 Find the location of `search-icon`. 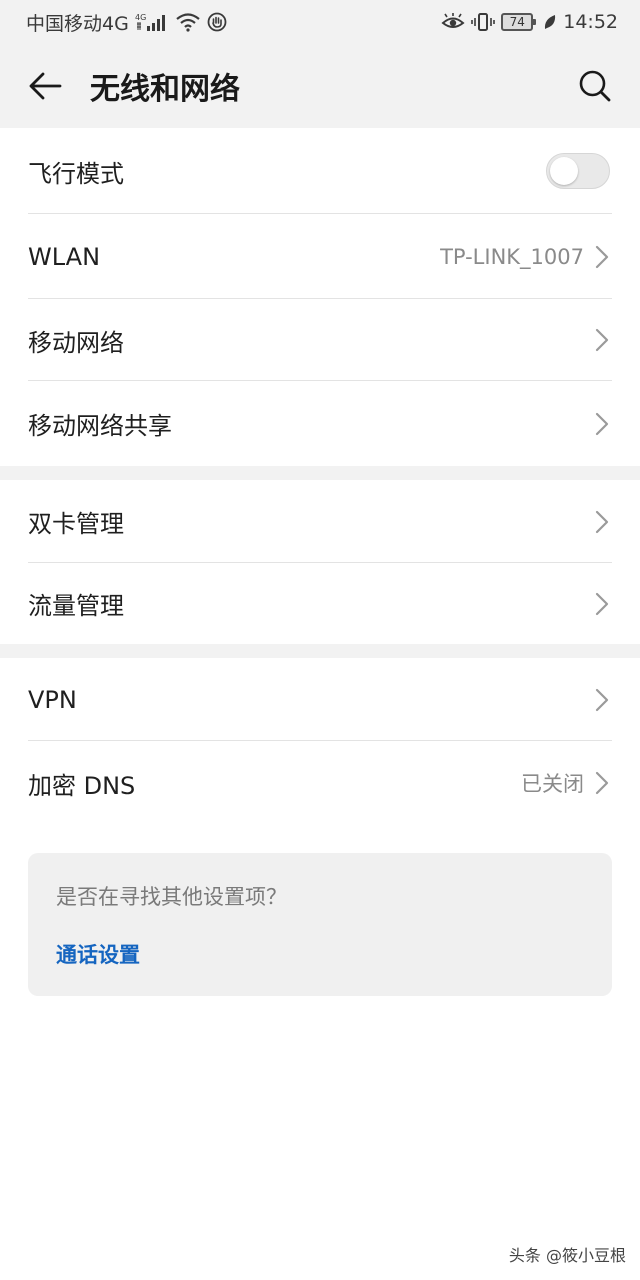

search-icon is located at coordinates (595, 86).